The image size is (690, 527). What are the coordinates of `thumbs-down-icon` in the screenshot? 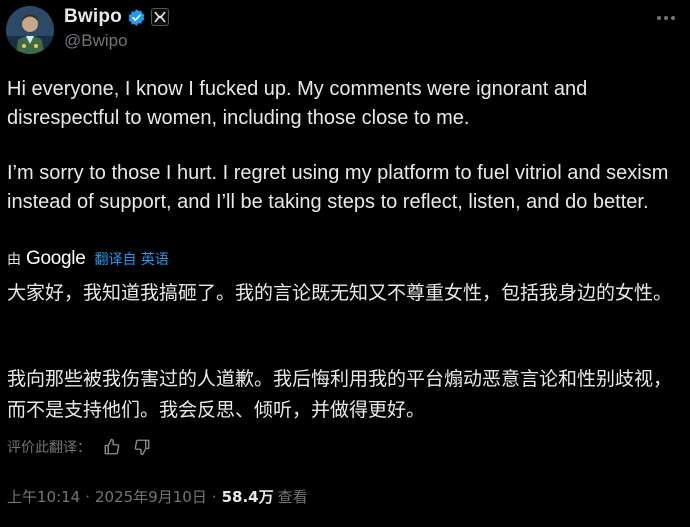 It's located at (142, 447).